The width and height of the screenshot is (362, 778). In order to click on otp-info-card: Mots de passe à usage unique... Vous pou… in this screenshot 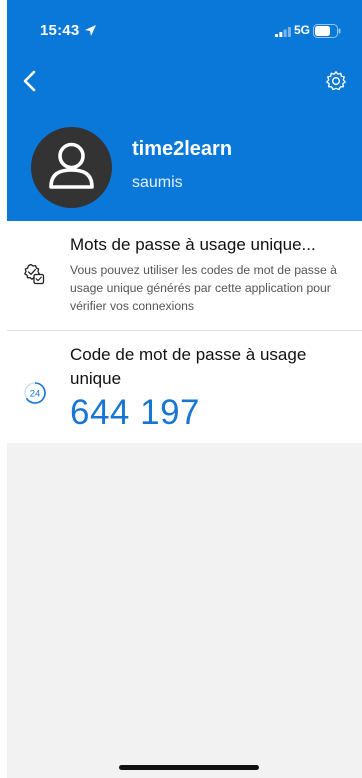, I will do `click(184, 276)`.